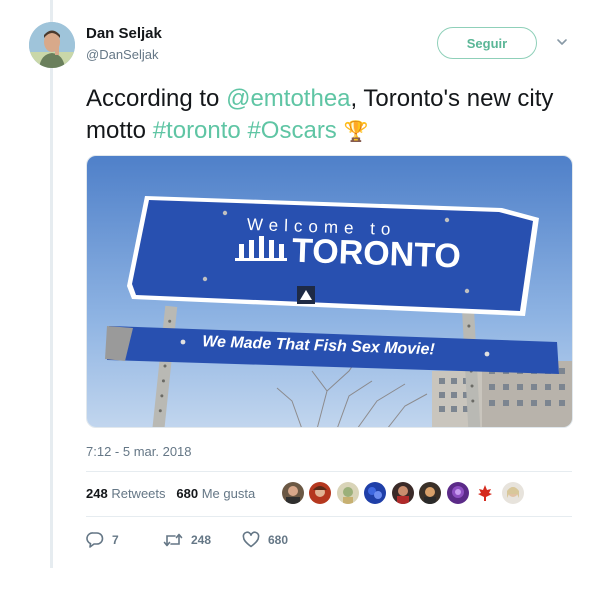 The height and width of the screenshot is (600, 600). Describe the element at coordinates (187, 493) in the screenshot. I see `likes-count: 680` at that location.